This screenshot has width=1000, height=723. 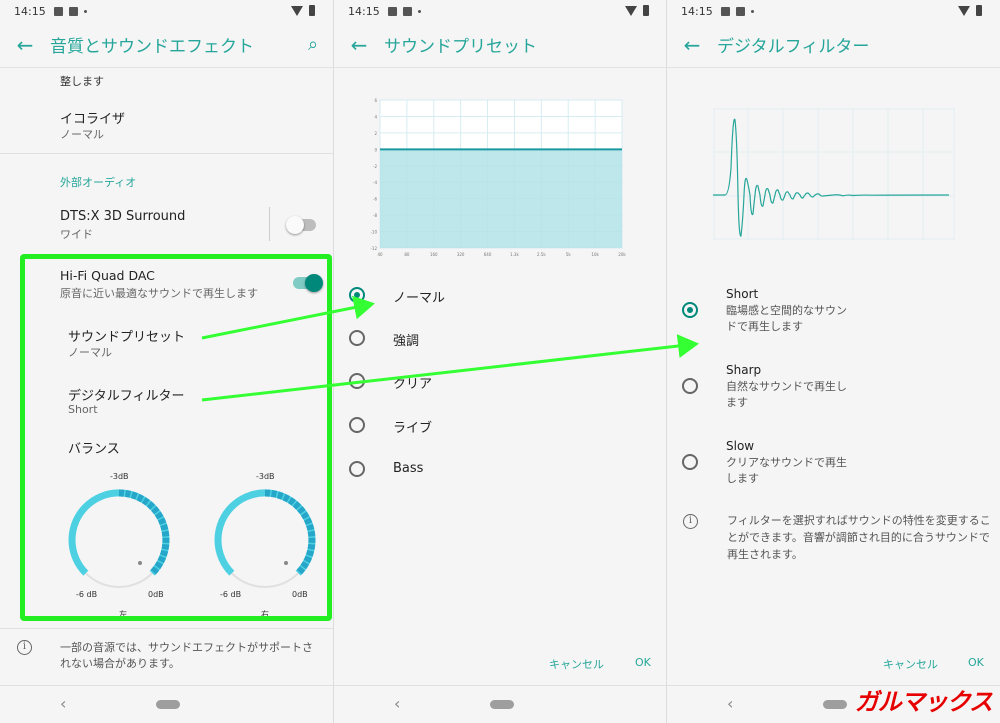 I want to click on filter-option-description: クリアなサウンドで再生します, so click(x=786, y=470).